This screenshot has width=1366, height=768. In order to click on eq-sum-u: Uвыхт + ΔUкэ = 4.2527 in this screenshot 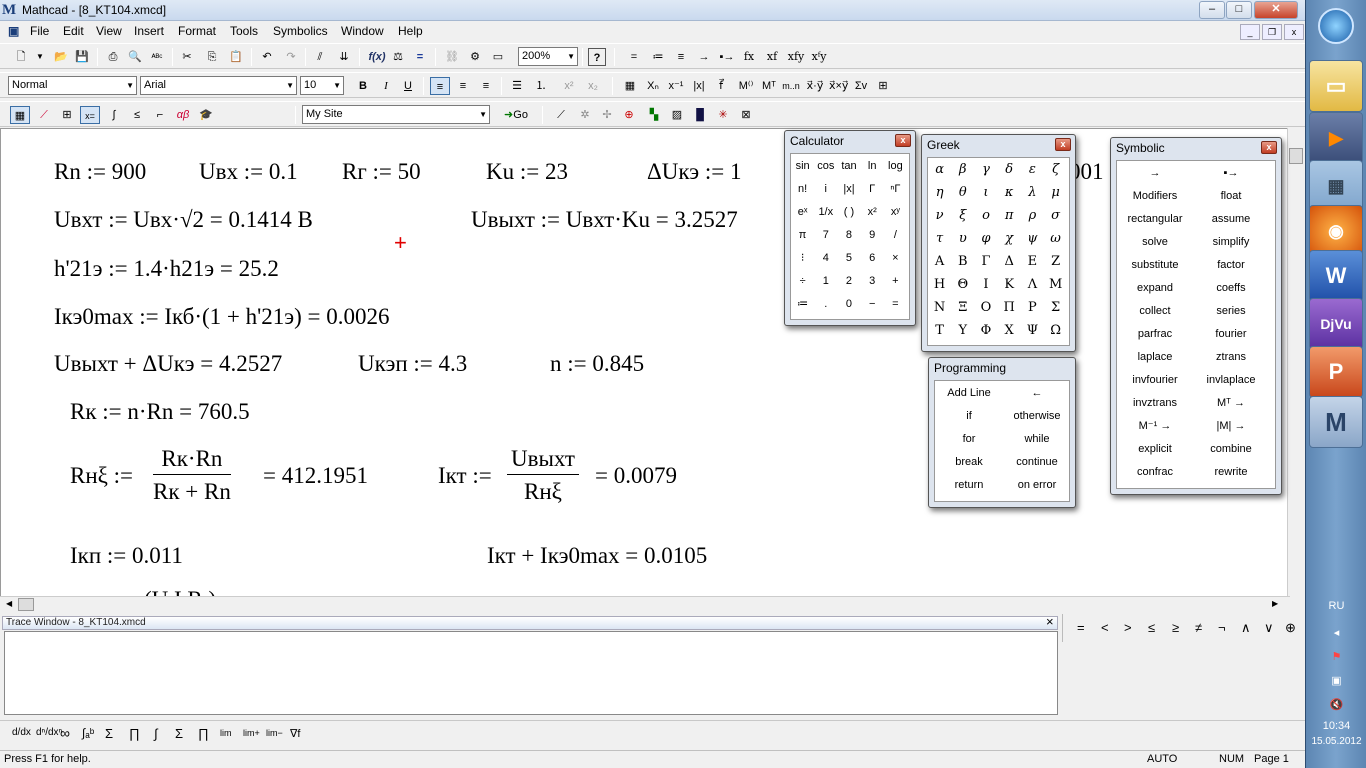, I will do `click(168, 364)`.